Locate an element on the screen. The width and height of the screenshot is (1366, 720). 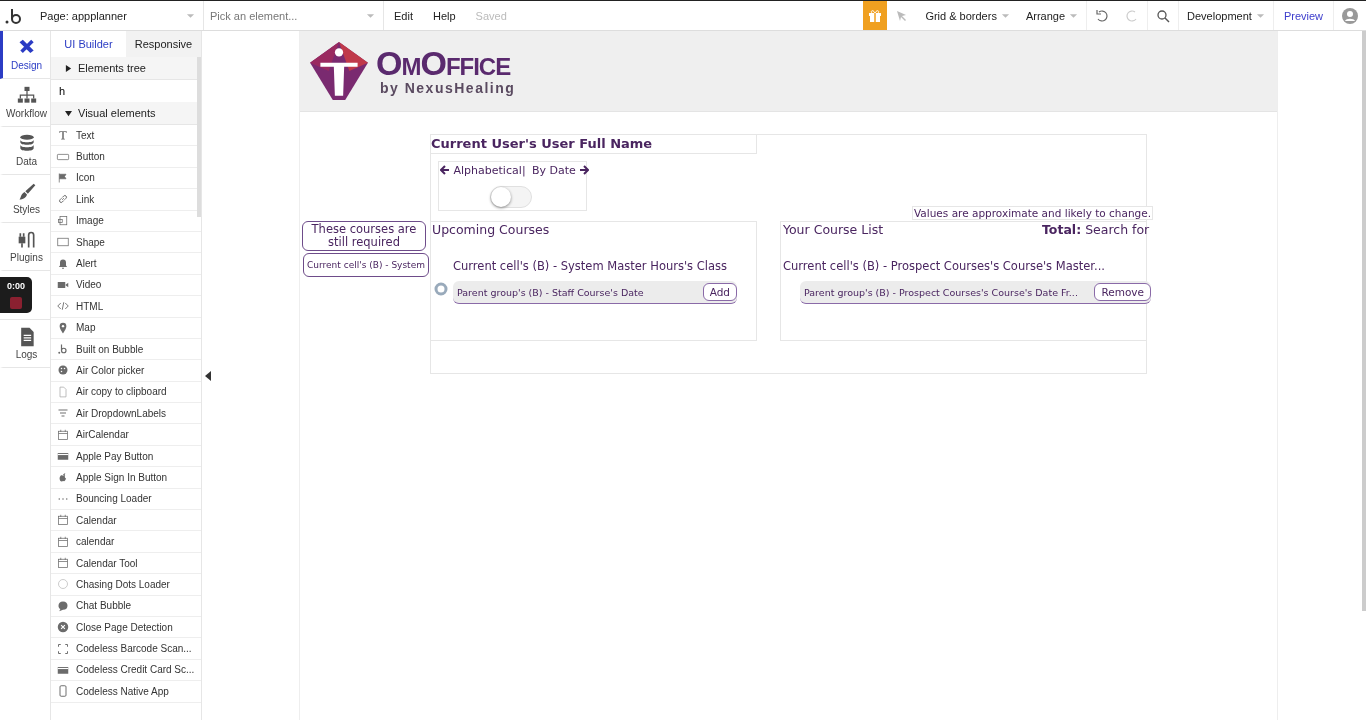
element-item: Built on Bubble is located at coordinates (126, 349).